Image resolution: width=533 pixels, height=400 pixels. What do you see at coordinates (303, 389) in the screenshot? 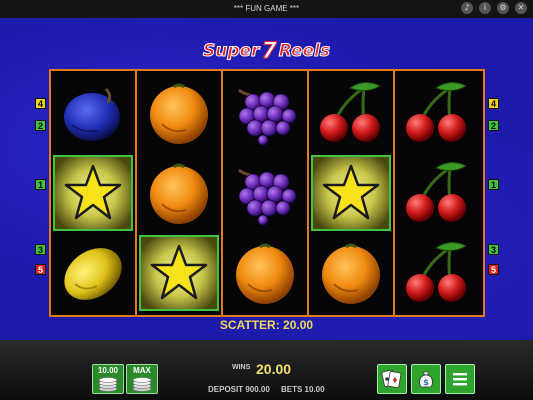
I see `bets-text: BETS 10.00` at bounding box center [303, 389].